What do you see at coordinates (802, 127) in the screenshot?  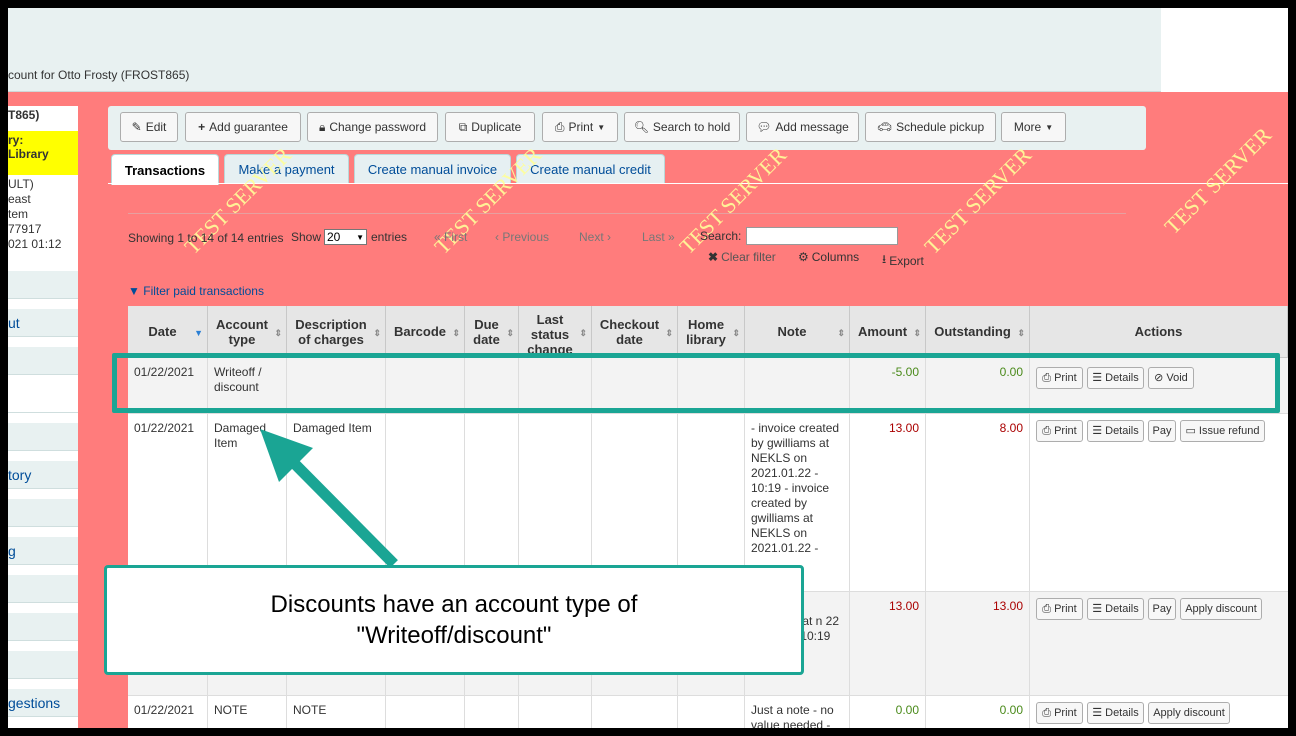 I see `add-message-button: 💬︎ Add message` at bounding box center [802, 127].